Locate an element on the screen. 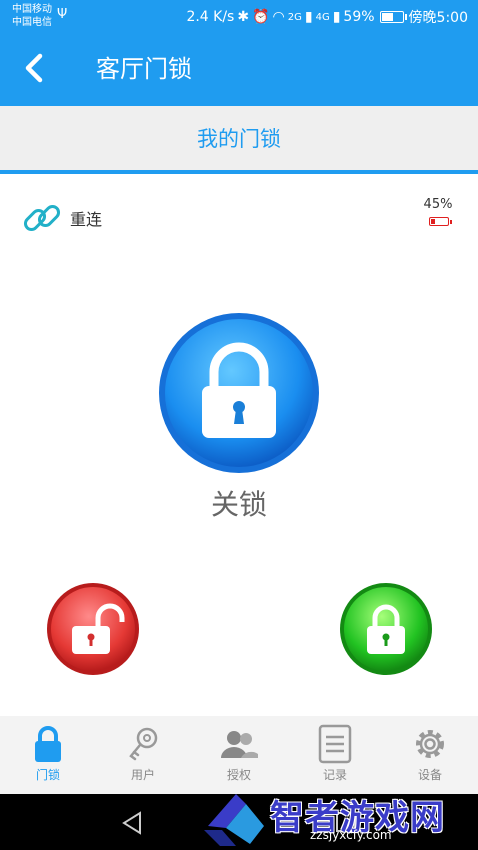  clock: 傍晚5:00 is located at coordinates (438, 18).